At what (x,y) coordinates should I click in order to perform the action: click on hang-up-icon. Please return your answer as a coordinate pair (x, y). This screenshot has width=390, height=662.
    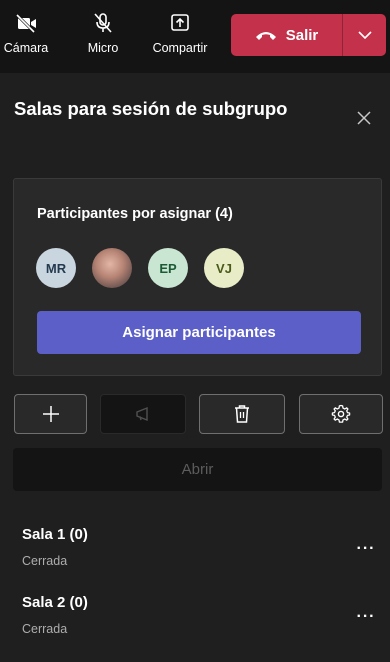
    Looking at the image, I should click on (265, 36).